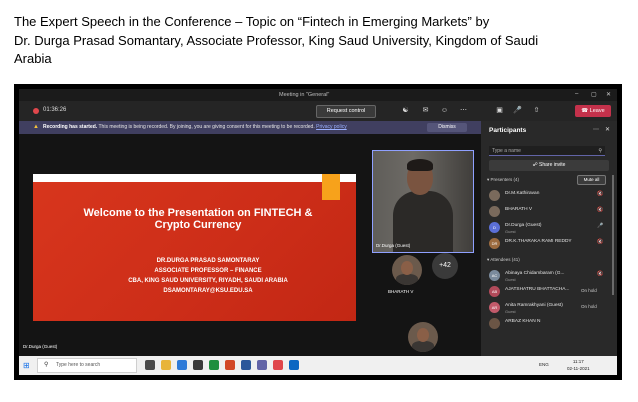 This screenshot has width=638, height=402. What do you see at coordinates (36, 111) in the screenshot?
I see `recording-icon` at bounding box center [36, 111].